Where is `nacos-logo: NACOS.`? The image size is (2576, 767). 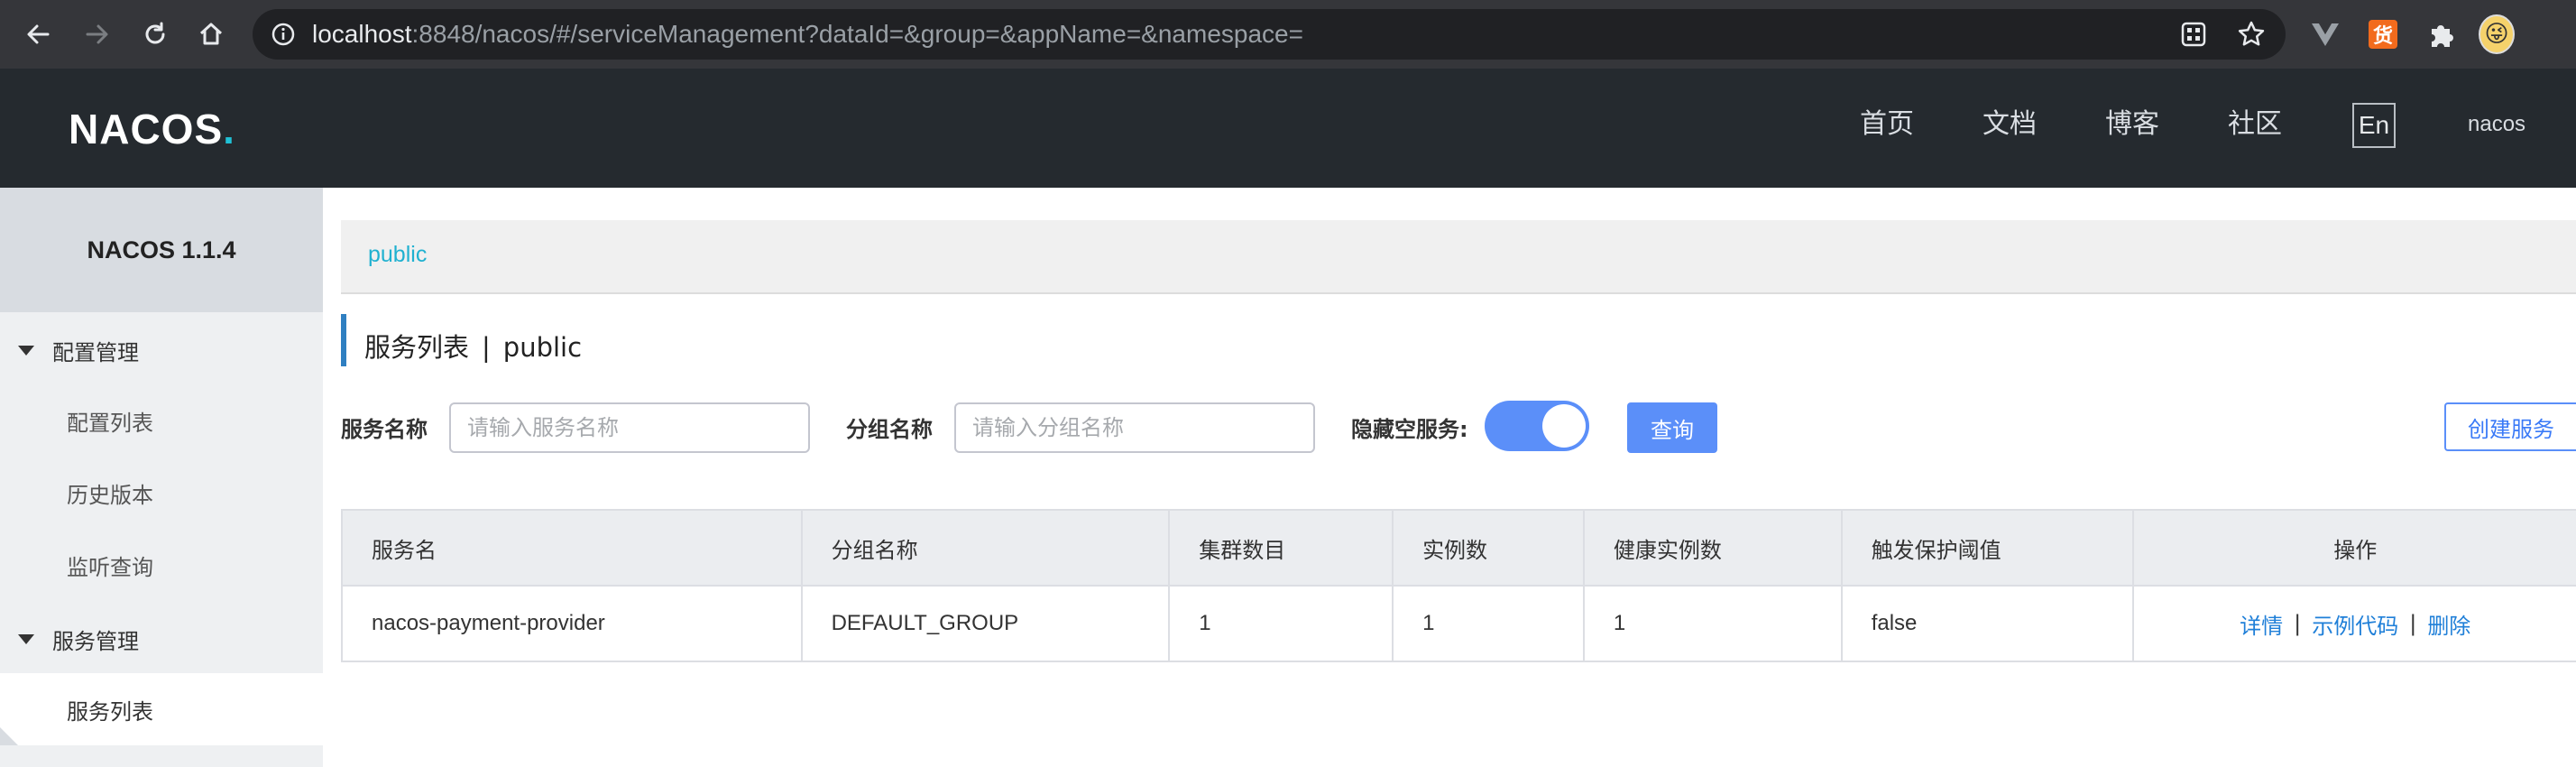
nacos-logo: NACOS. is located at coordinates (152, 129).